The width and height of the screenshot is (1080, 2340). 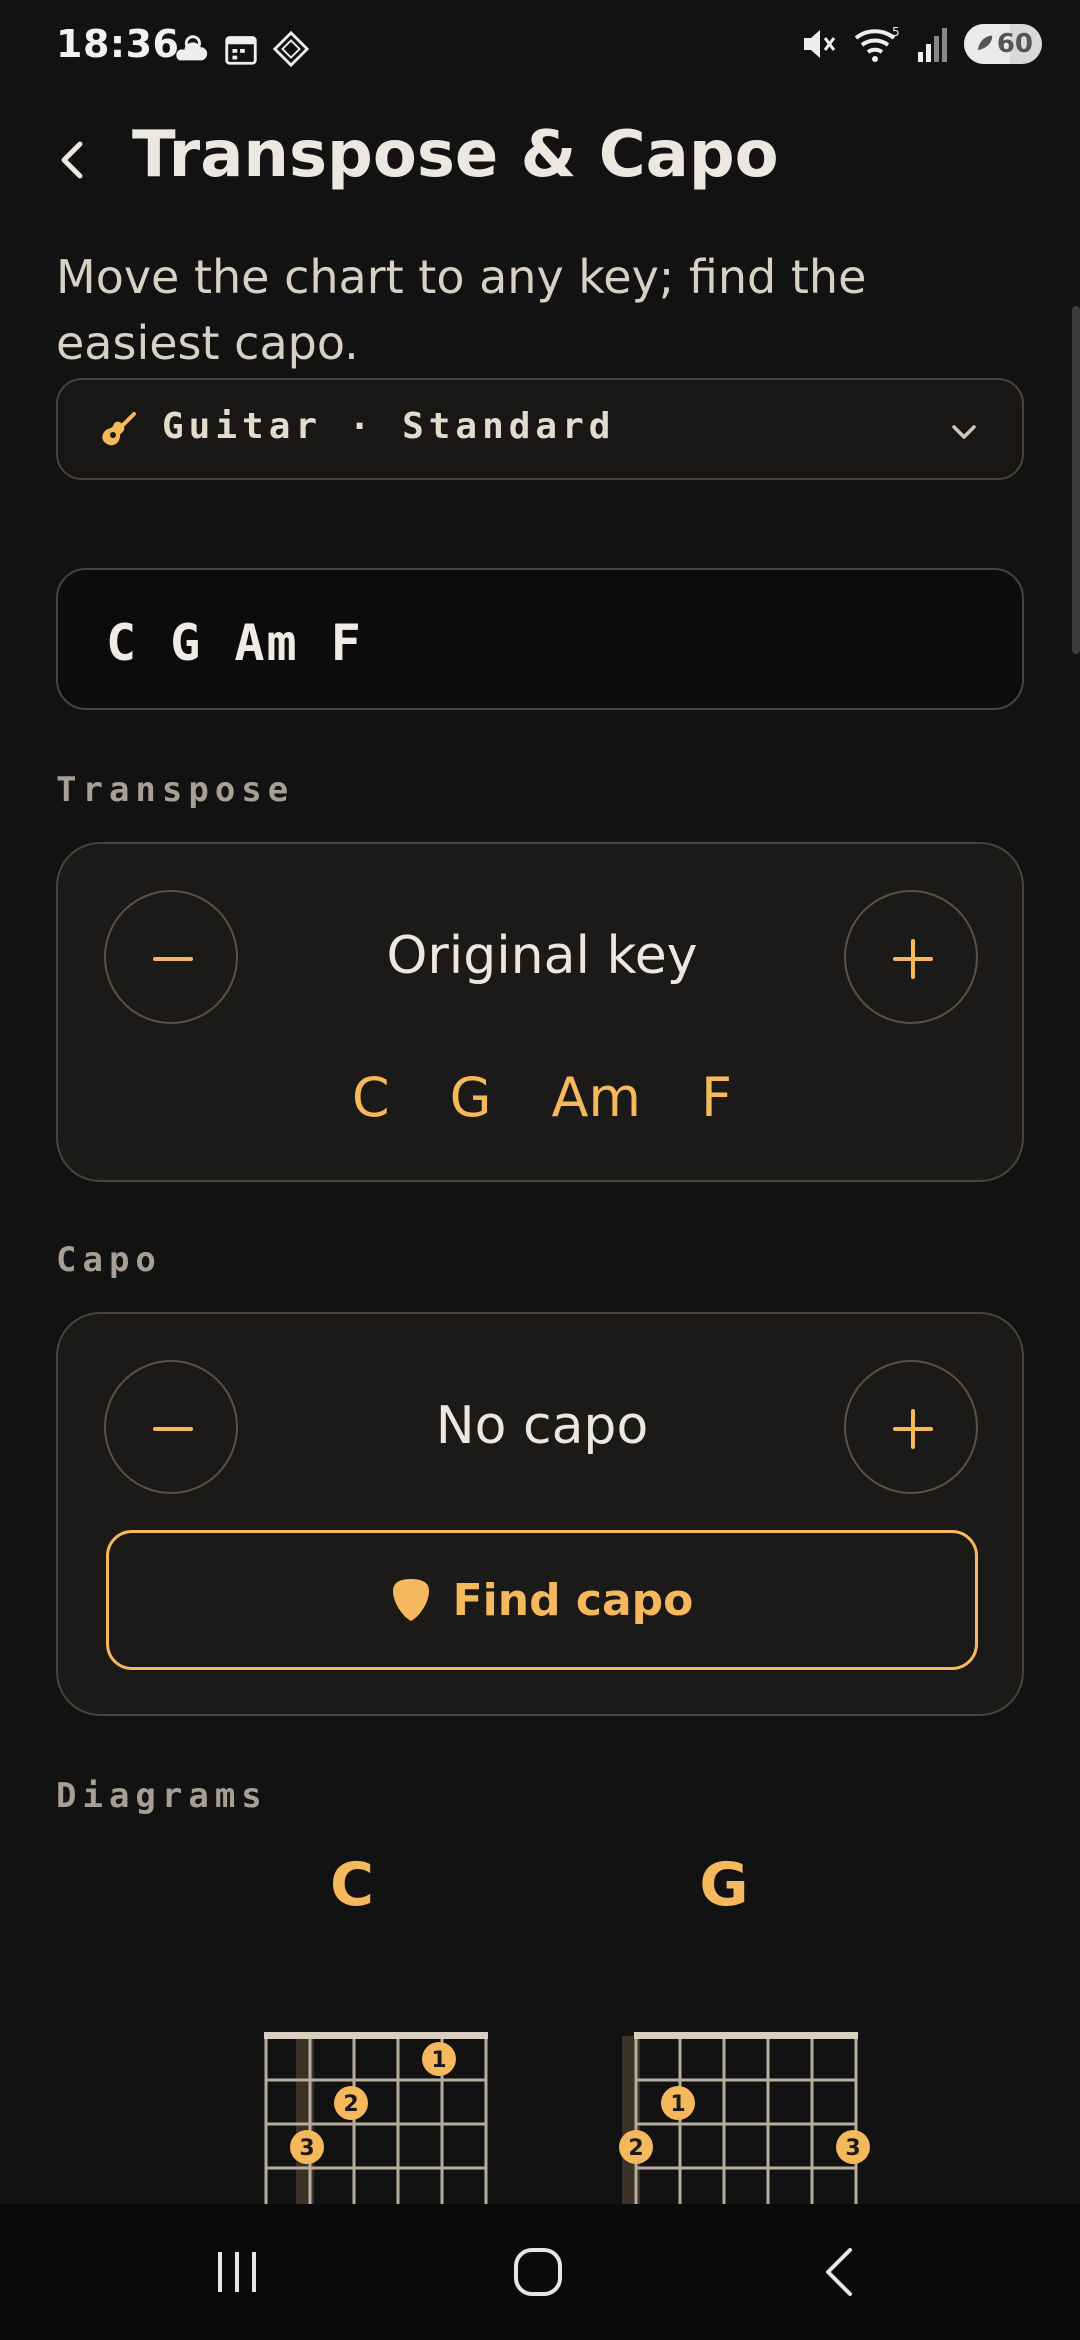 I want to click on transpose-key-label: Original key, so click(x=542, y=956).